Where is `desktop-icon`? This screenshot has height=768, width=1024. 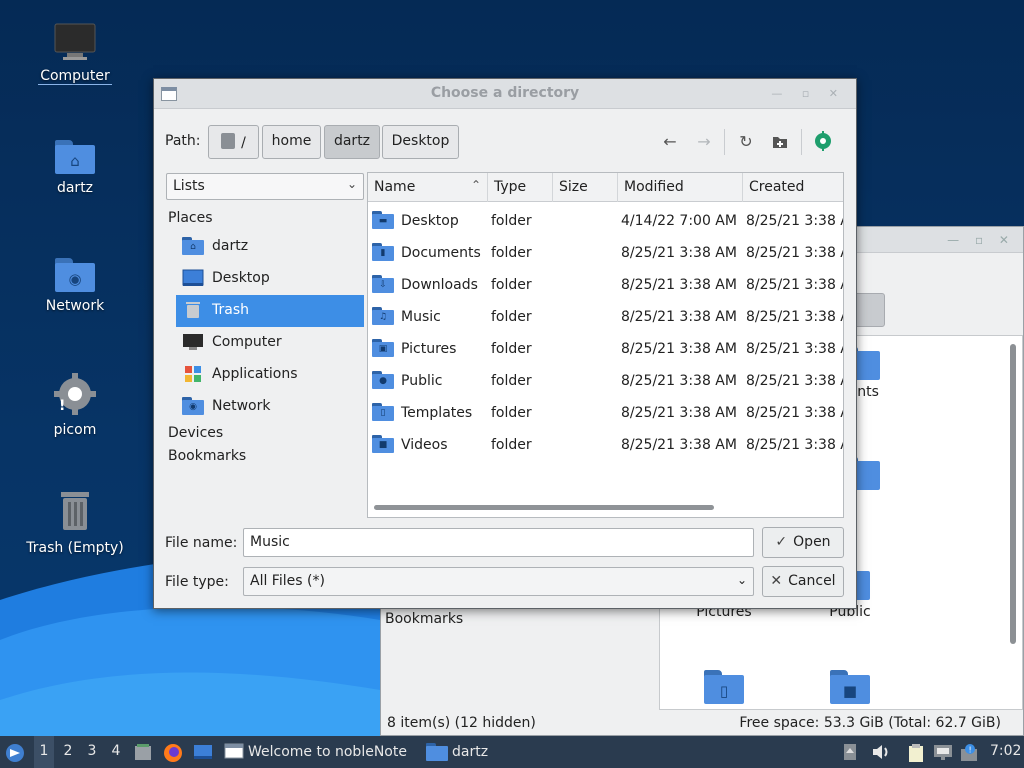
desktop-icon is located at coordinates (193, 278).